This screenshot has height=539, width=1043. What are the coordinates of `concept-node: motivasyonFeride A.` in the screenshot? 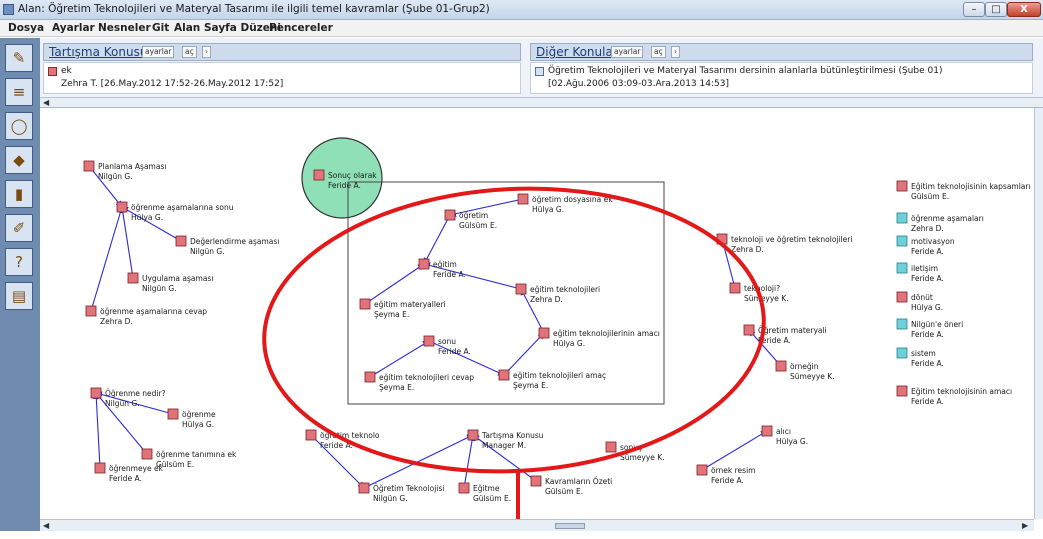 It's located at (925, 245).